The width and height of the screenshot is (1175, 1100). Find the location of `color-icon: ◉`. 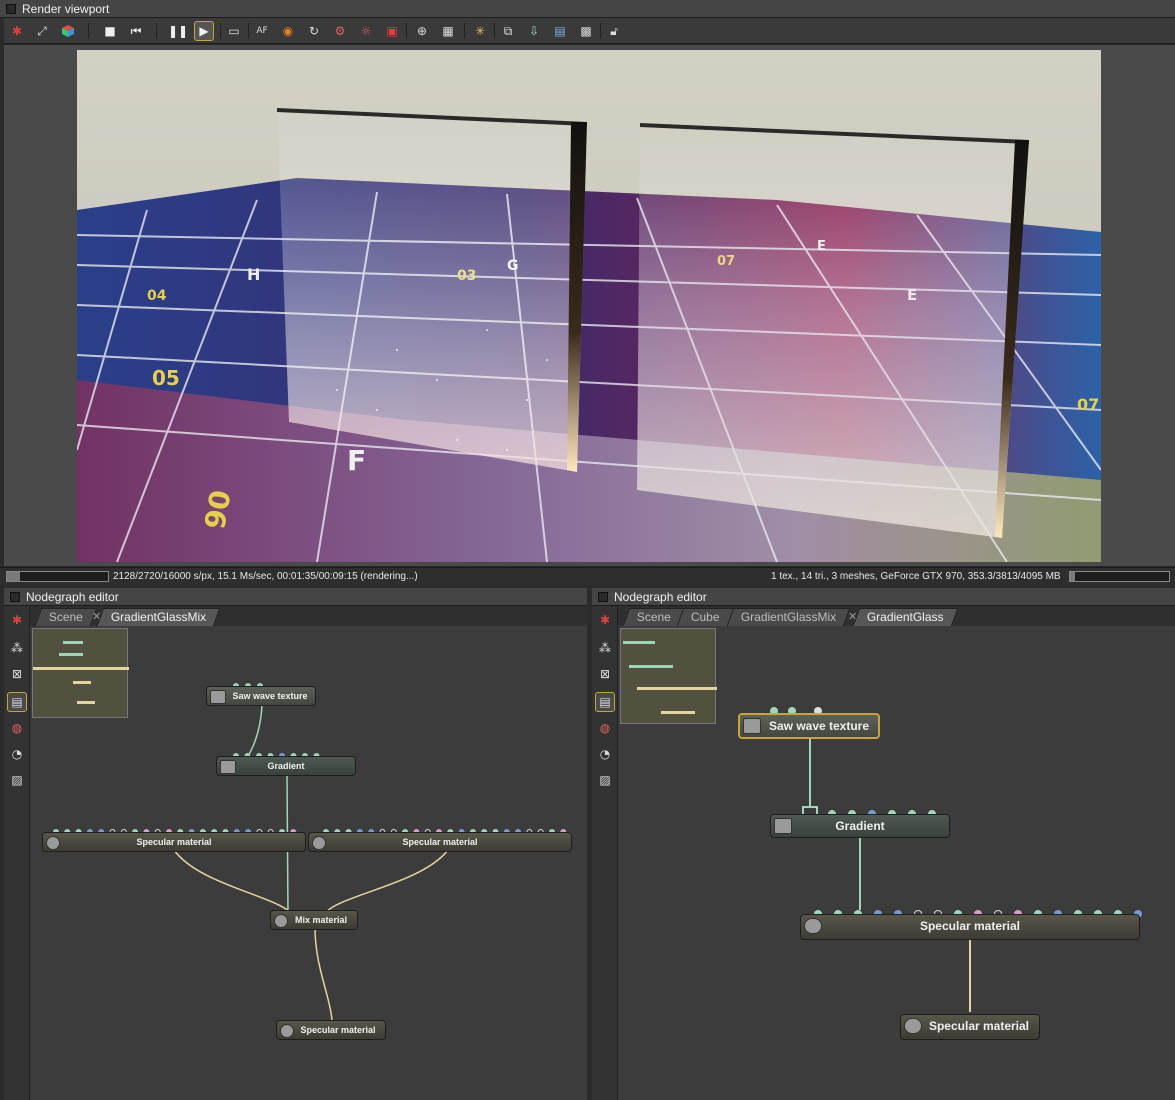

color-icon: ◉ is located at coordinates (288, 31).